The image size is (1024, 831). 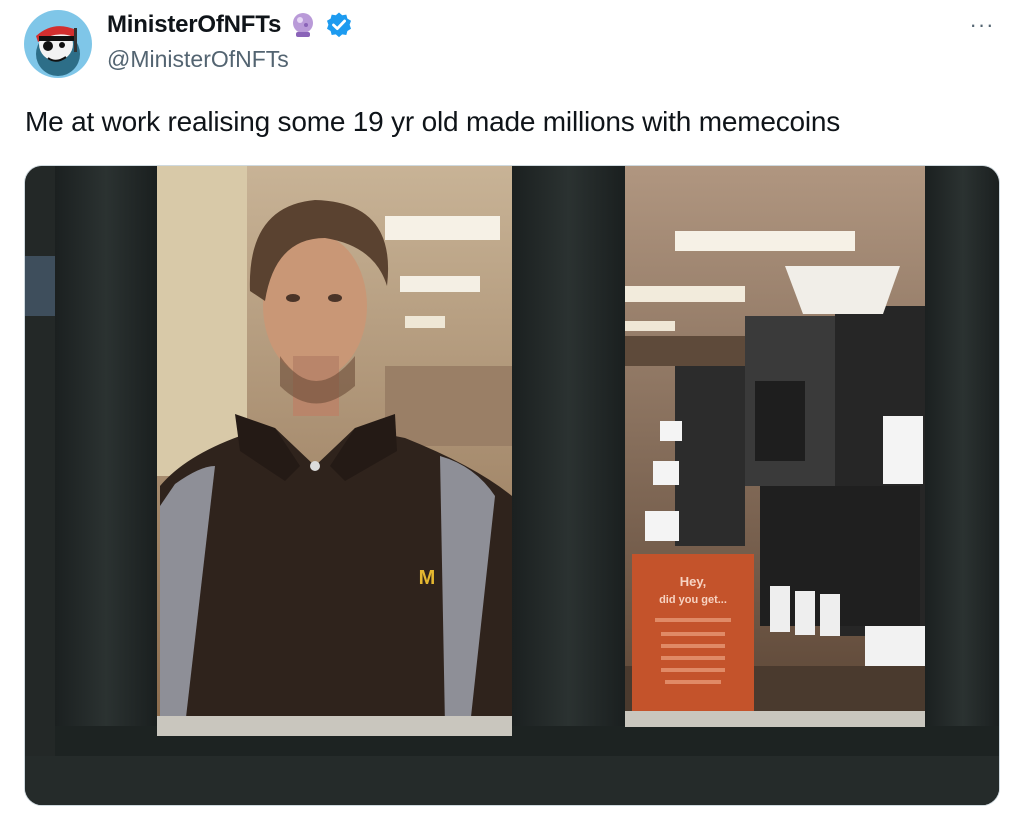 I want to click on more-options-button: ···, so click(x=982, y=25).